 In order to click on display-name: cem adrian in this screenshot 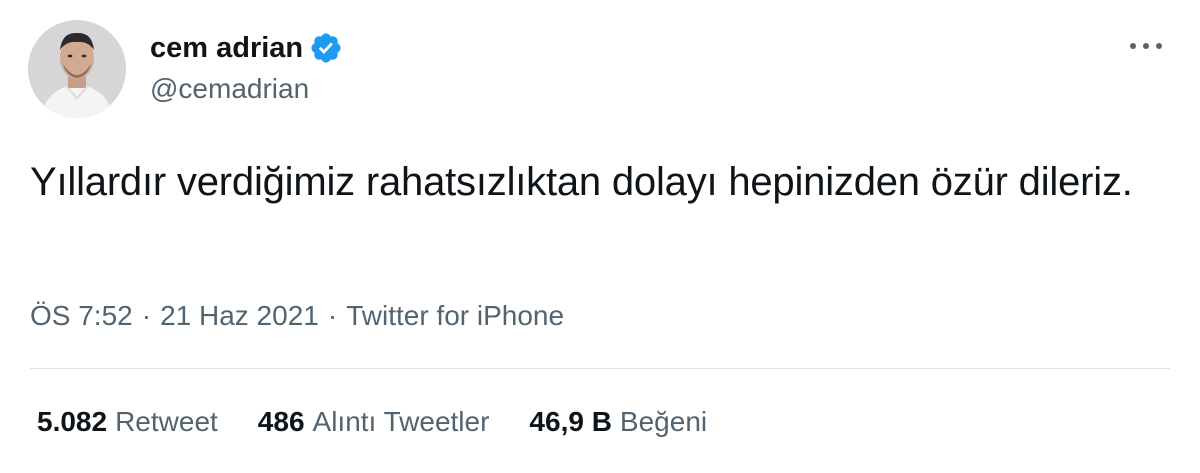, I will do `click(246, 48)`.